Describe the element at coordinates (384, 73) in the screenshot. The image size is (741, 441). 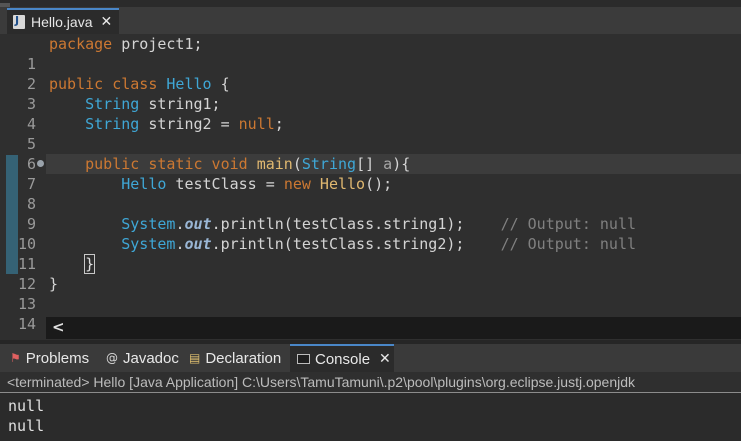
I see `code-line: 2` at that location.